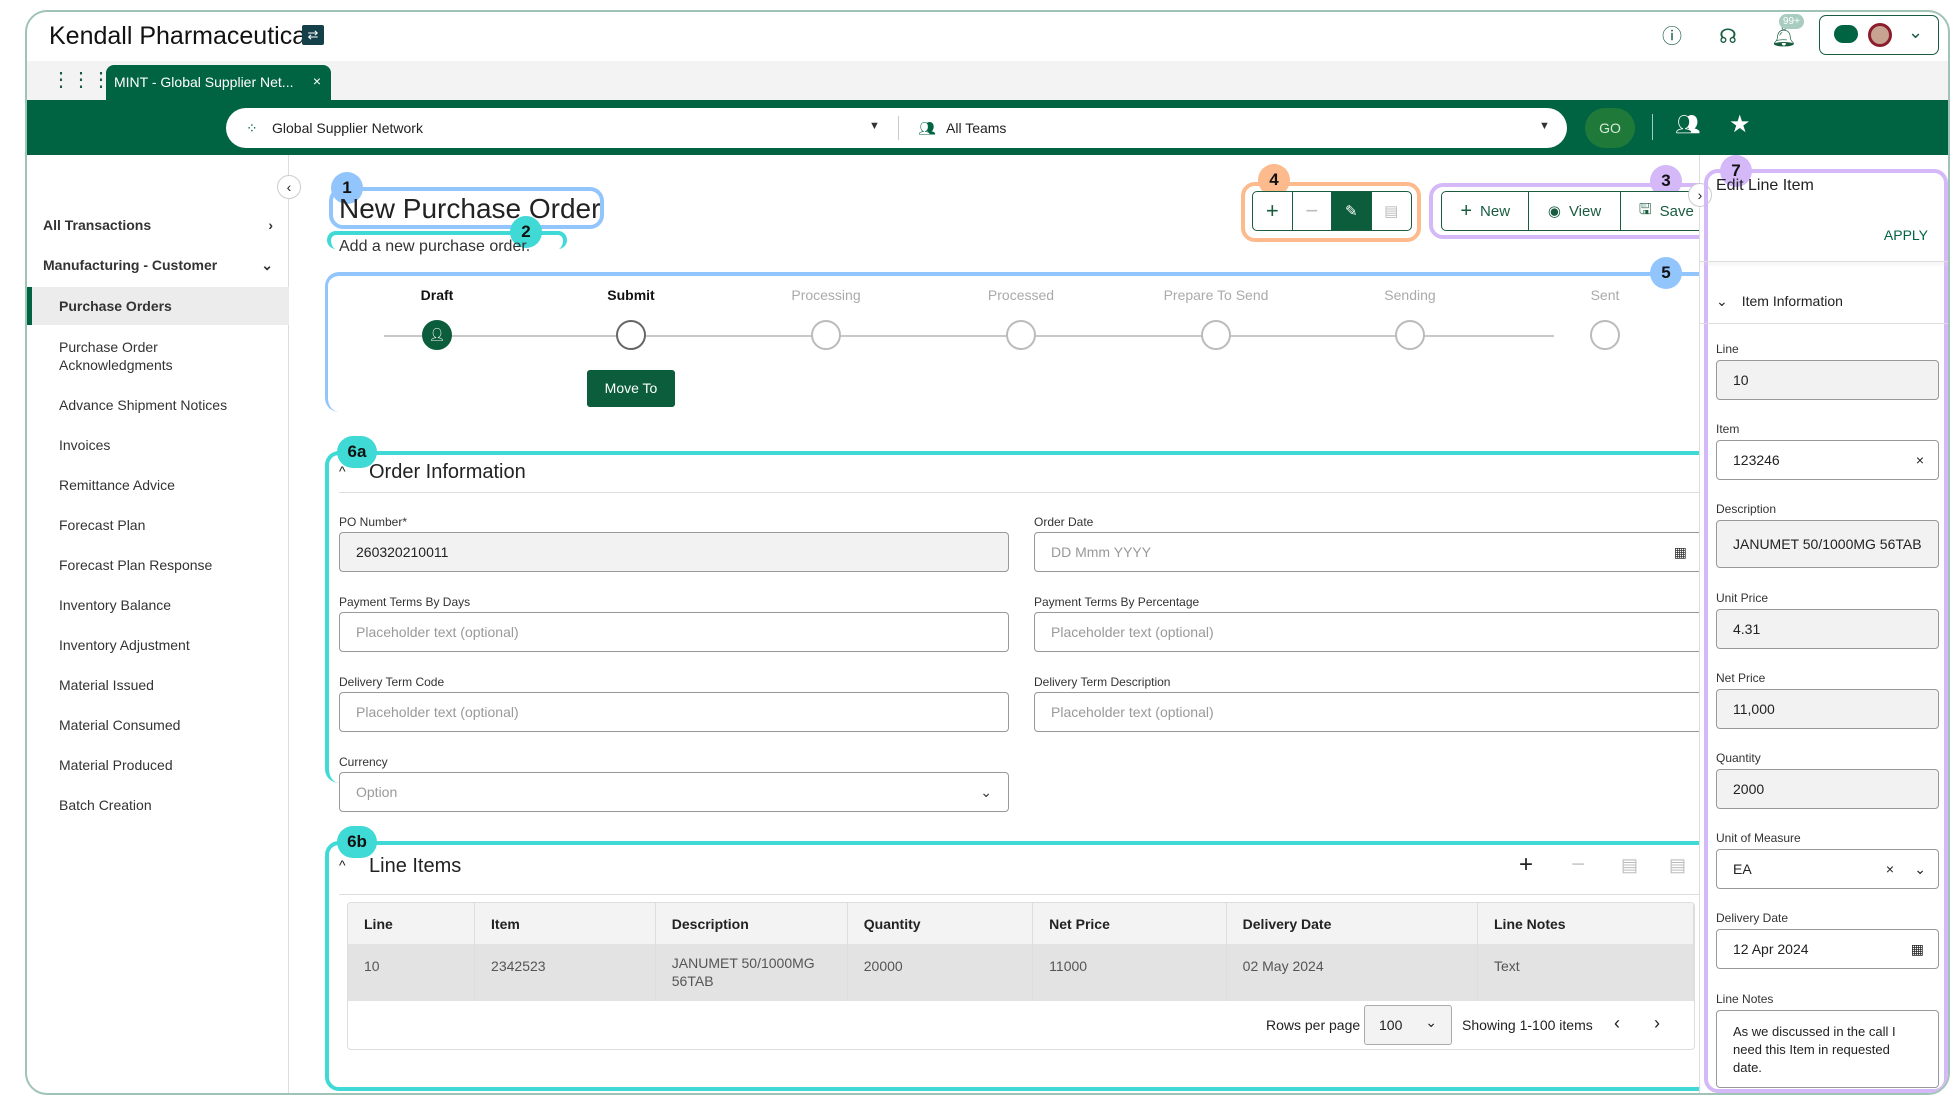  What do you see at coordinates (218, 82) in the screenshot?
I see `tab-global-supplier-network: MINT - Global Supplier Net... ×` at bounding box center [218, 82].